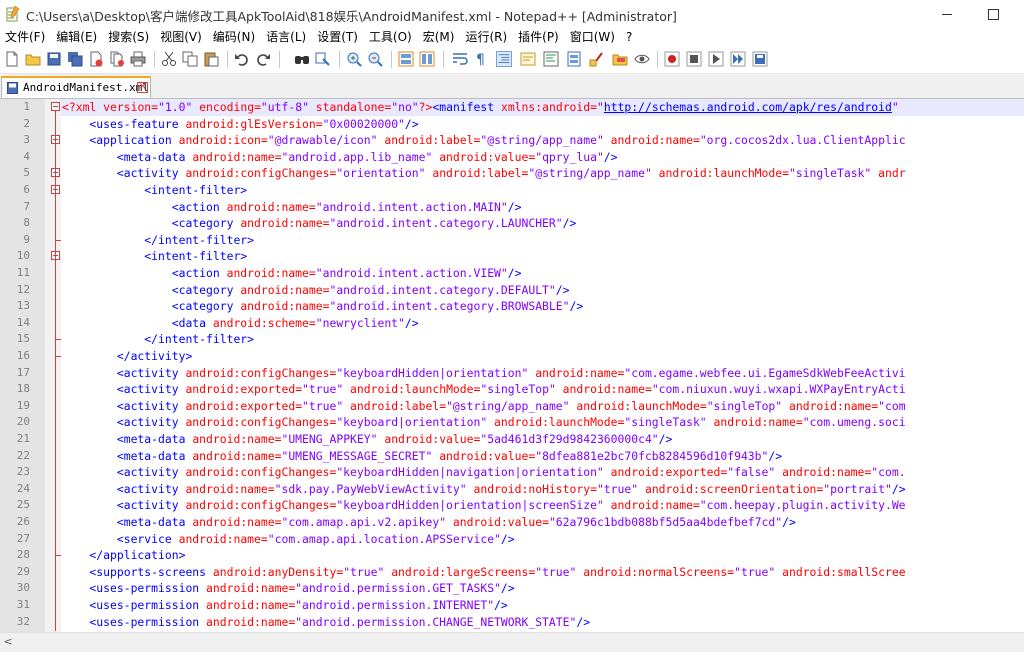 The image size is (1024, 652). Describe the element at coordinates (286, 37) in the screenshot. I see `menu-language: 语言(L)` at that location.